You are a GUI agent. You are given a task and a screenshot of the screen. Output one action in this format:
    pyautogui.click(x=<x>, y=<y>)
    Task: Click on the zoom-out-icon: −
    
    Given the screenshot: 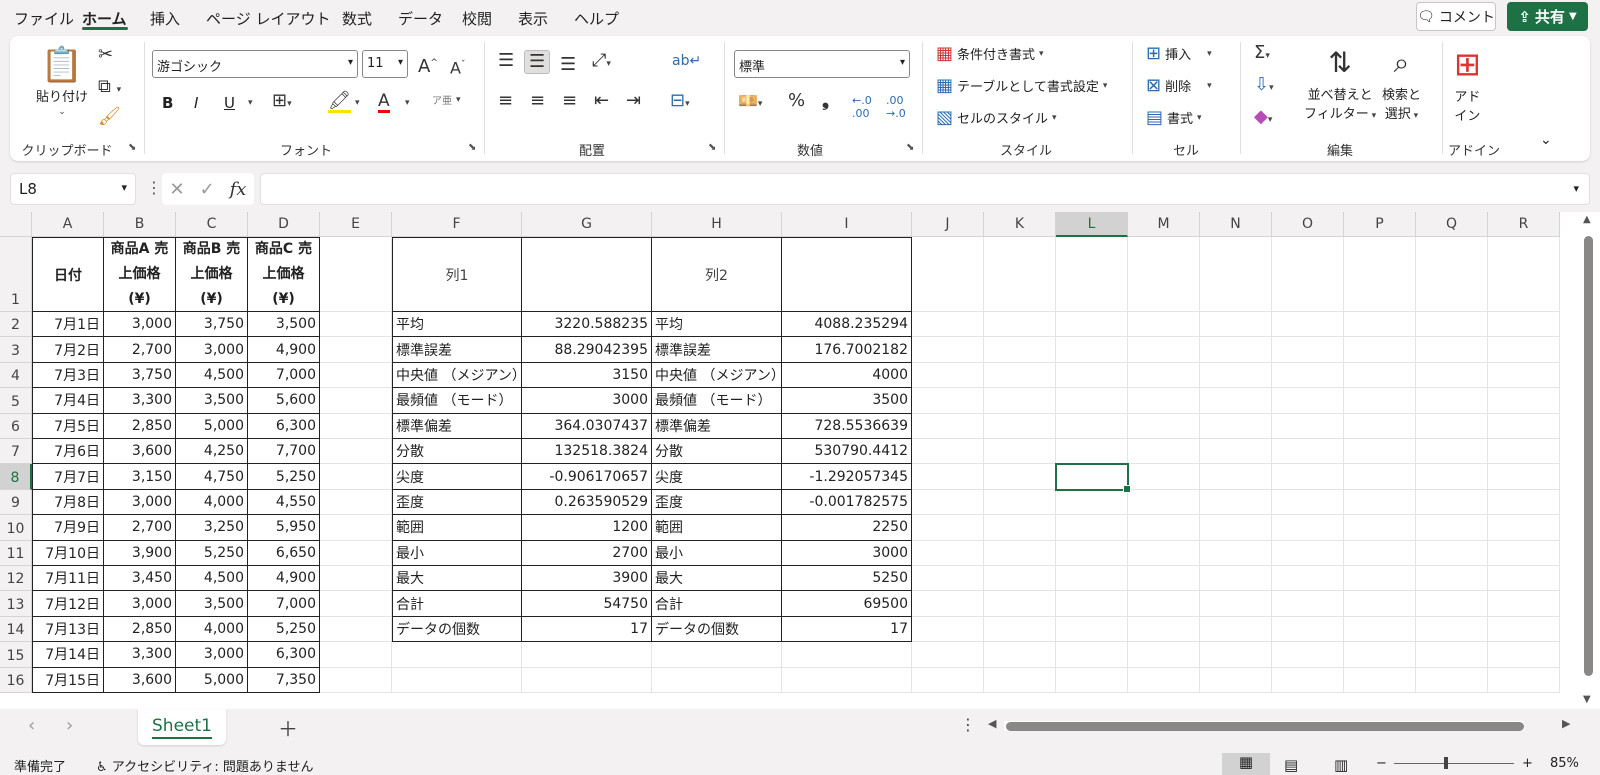 What is the action you would take?
    pyautogui.click(x=1381, y=763)
    